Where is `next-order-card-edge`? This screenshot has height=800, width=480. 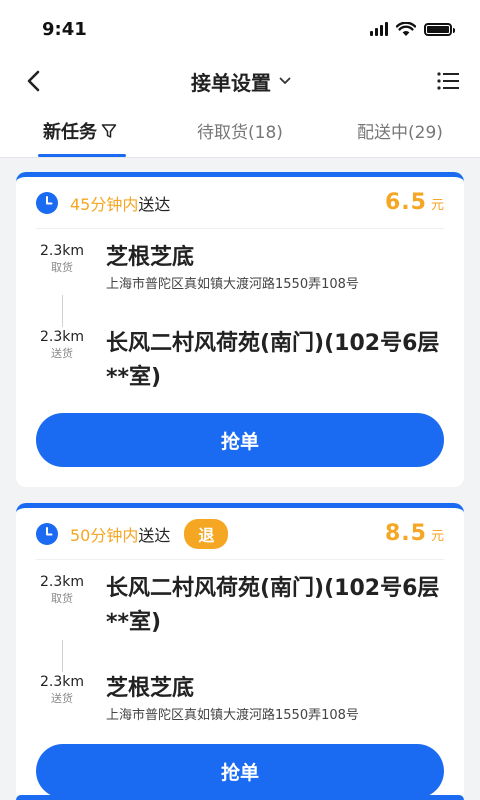 next-order-card-edge is located at coordinates (240, 797).